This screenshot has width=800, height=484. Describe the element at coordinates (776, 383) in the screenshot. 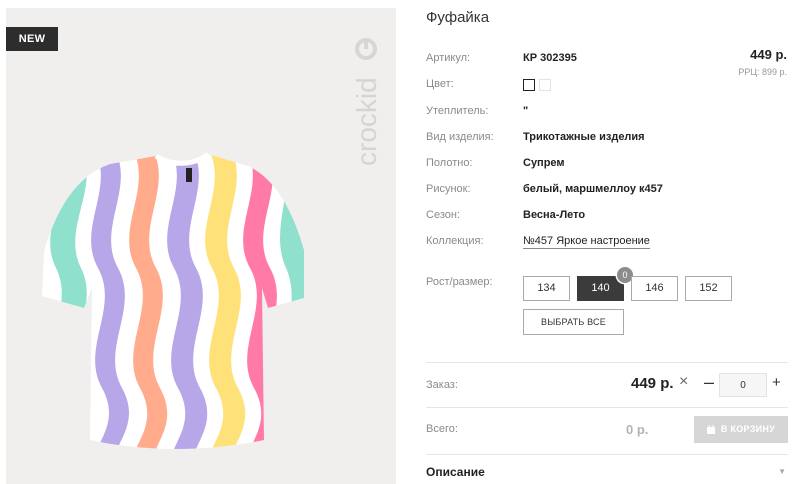

I see `quantity-increase-button: +` at that location.